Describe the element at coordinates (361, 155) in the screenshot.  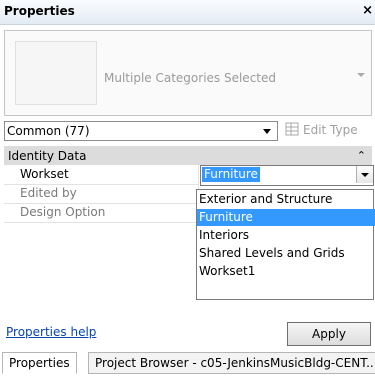
I see `collapse-icon: ⌃` at that location.